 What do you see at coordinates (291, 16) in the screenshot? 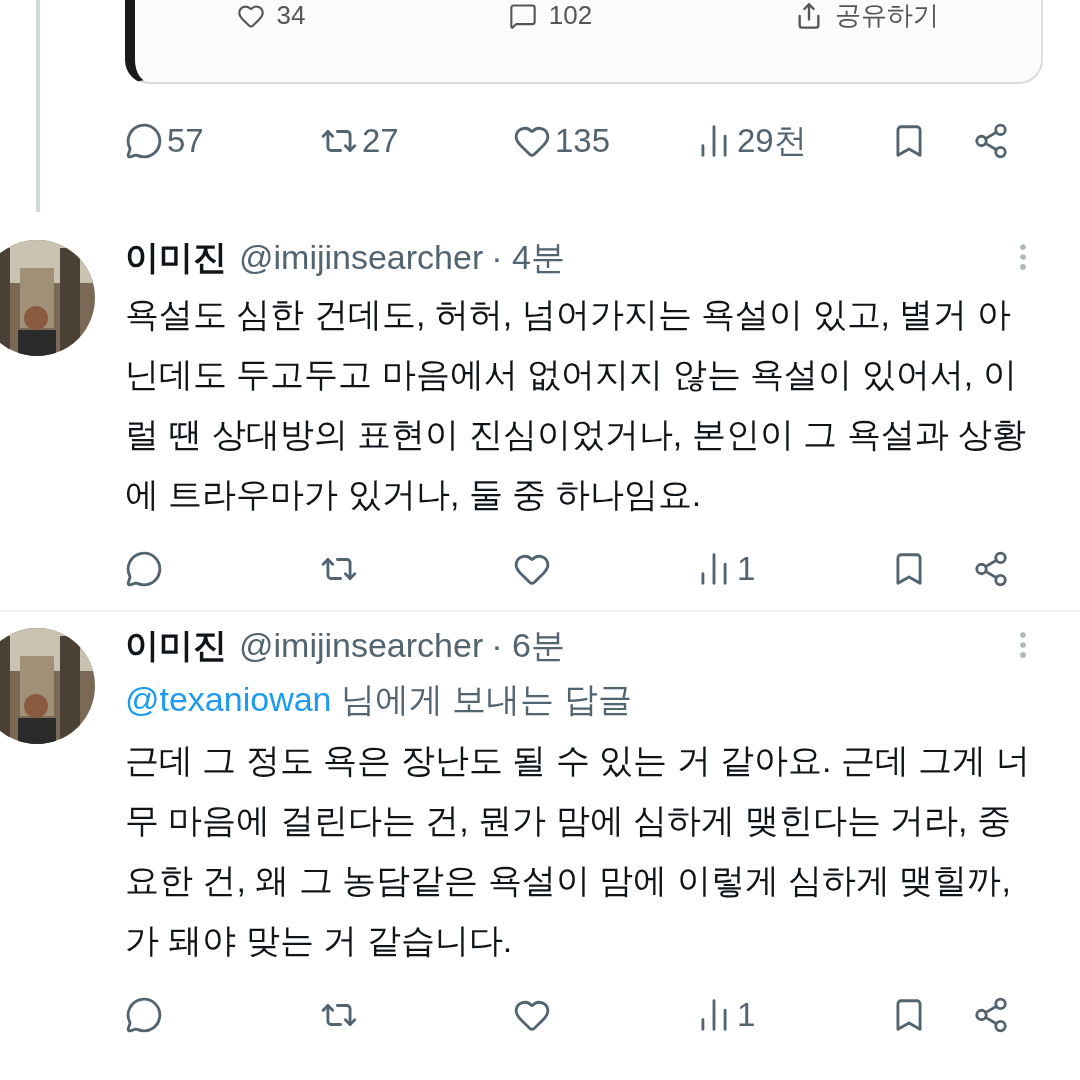
I see `stat-label: 34` at bounding box center [291, 16].